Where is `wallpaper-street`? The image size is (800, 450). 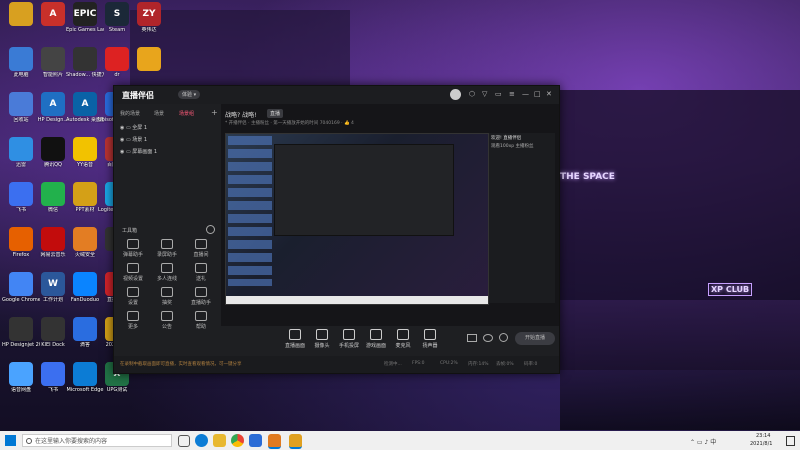
wallpaper-street is located at coordinates (680, 365).